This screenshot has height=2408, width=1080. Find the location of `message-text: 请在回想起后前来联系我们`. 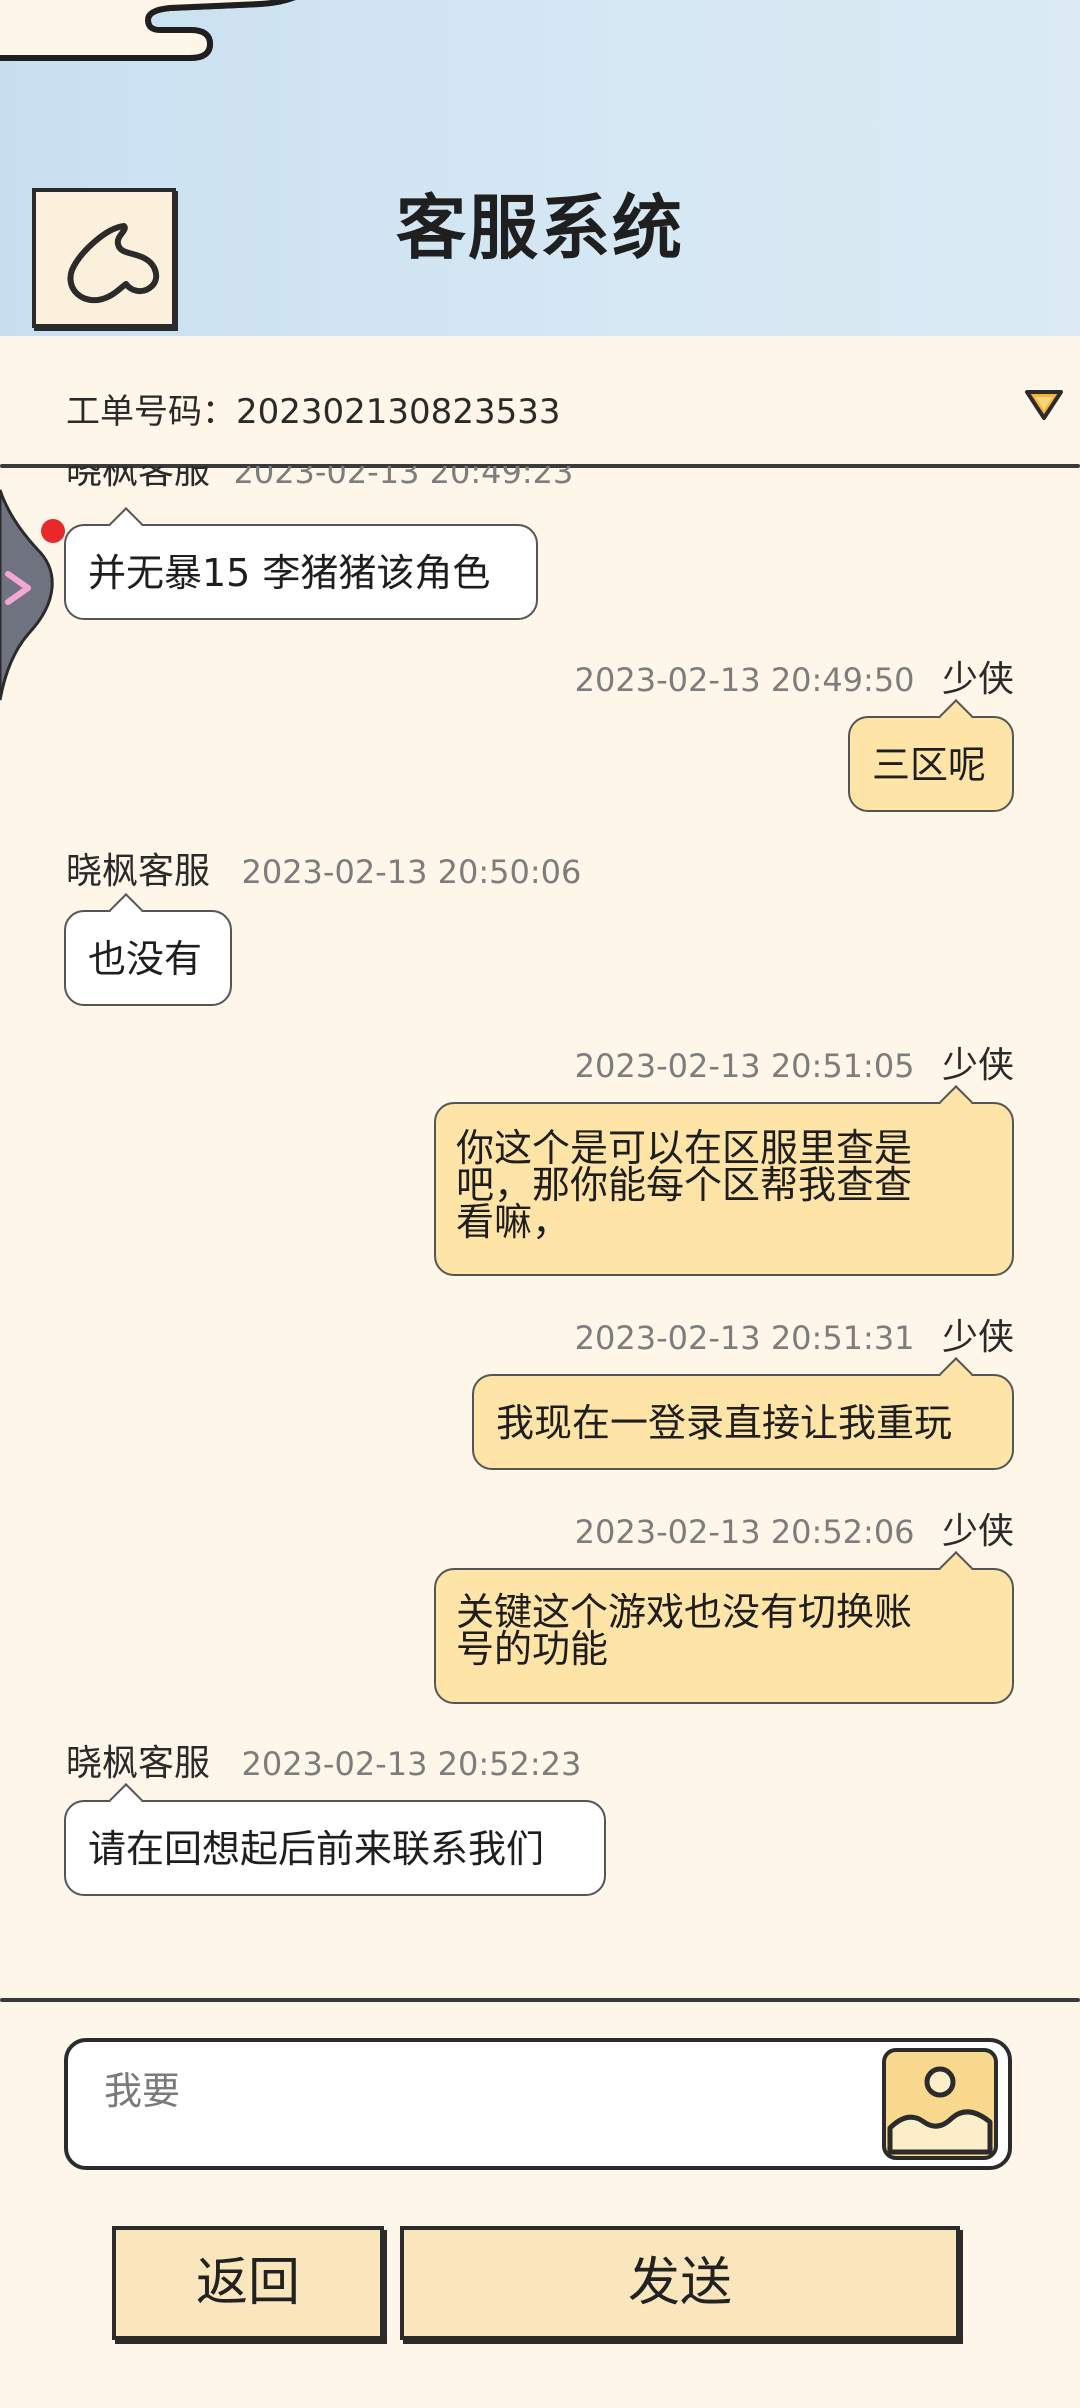

message-text: 请在回想起后前来联系我们 is located at coordinates (316, 1849).